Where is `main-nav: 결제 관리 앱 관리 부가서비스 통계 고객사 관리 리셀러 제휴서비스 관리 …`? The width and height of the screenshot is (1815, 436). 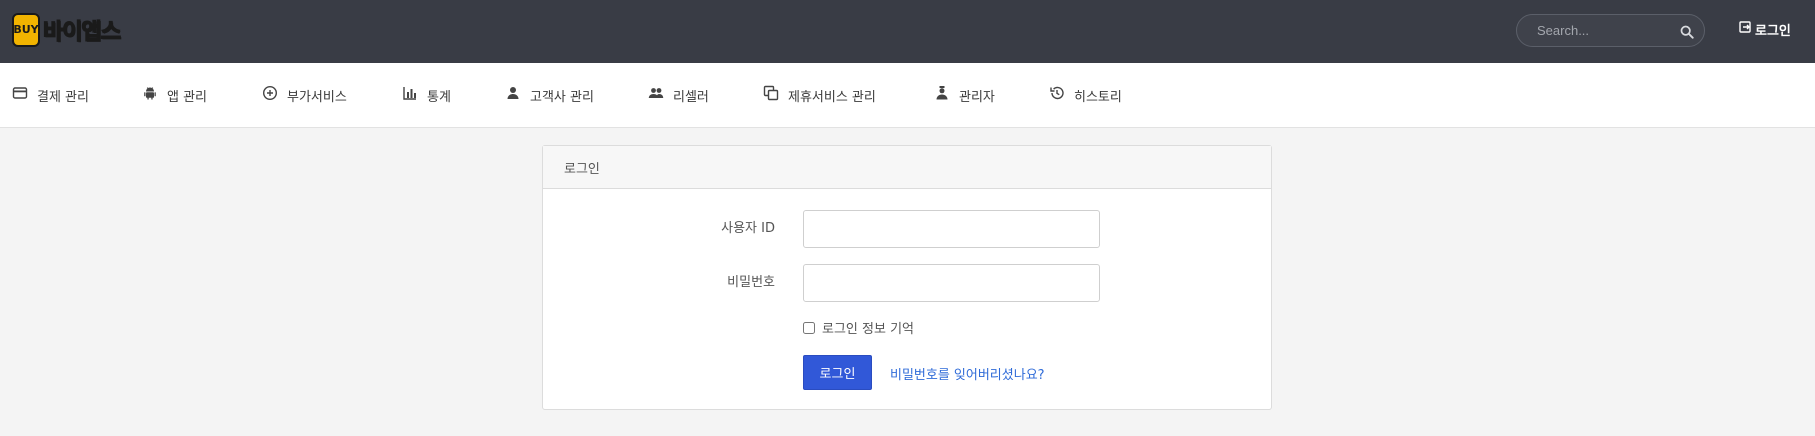
main-nav: 결제 관리 앱 관리 부가서비스 통계 고객사 관리 리셀러 제휴서비스 관리 … is located at coordinates (907, 95).